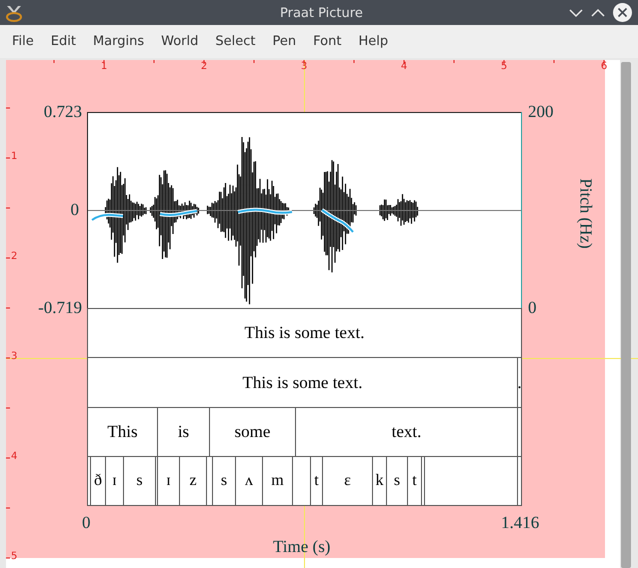 Image resolution: width=638 pixels, height=568 pixels. Describe the element at coordinates (62, 111) in the screenshot. I see `axis-value: 0.723` at that location.